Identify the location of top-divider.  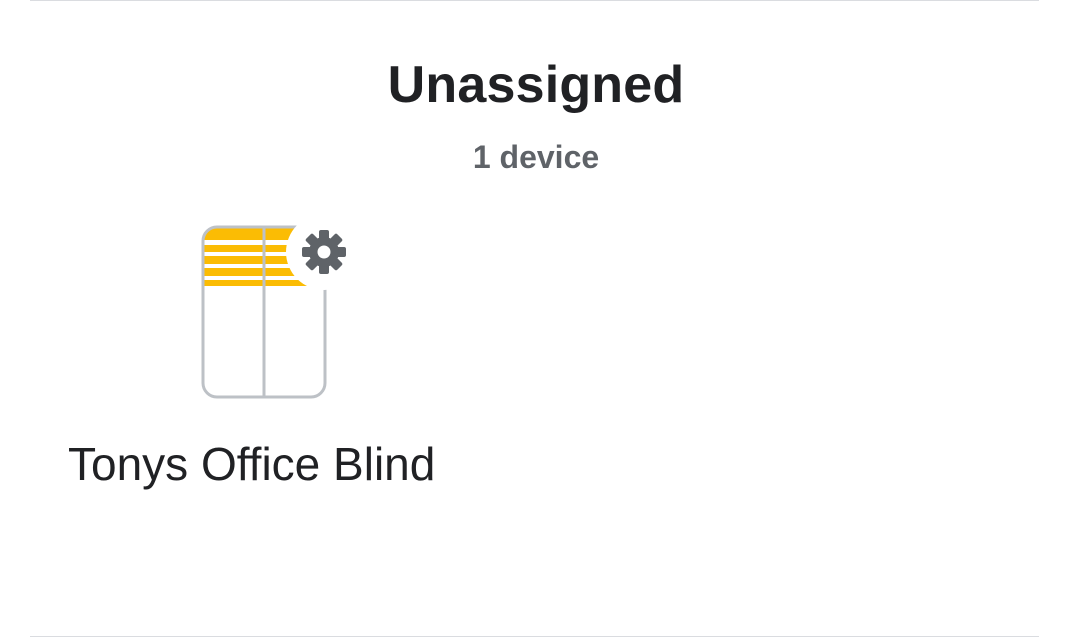
(534, 0).